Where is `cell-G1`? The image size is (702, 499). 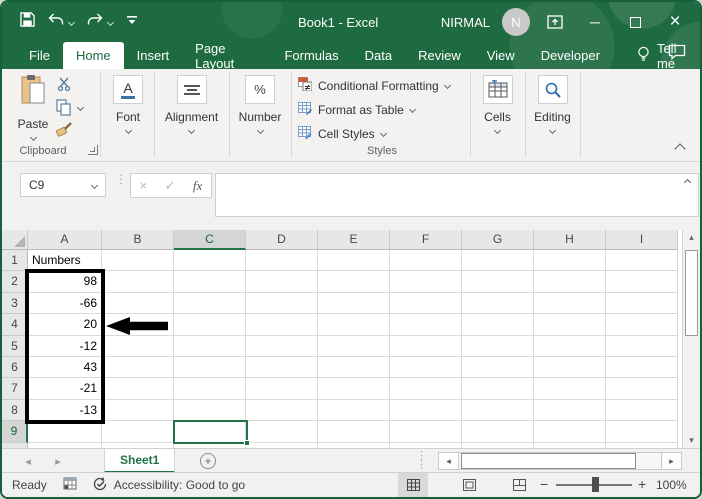 cell-G1 is located at coordinates (498, 261).